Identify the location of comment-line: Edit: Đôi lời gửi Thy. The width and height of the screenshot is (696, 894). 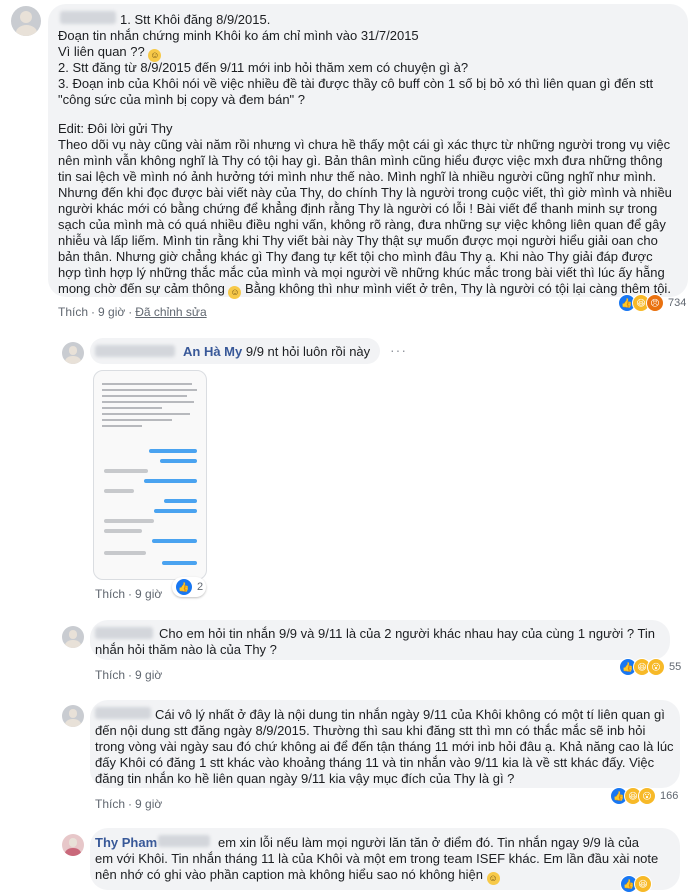
(115, 128).